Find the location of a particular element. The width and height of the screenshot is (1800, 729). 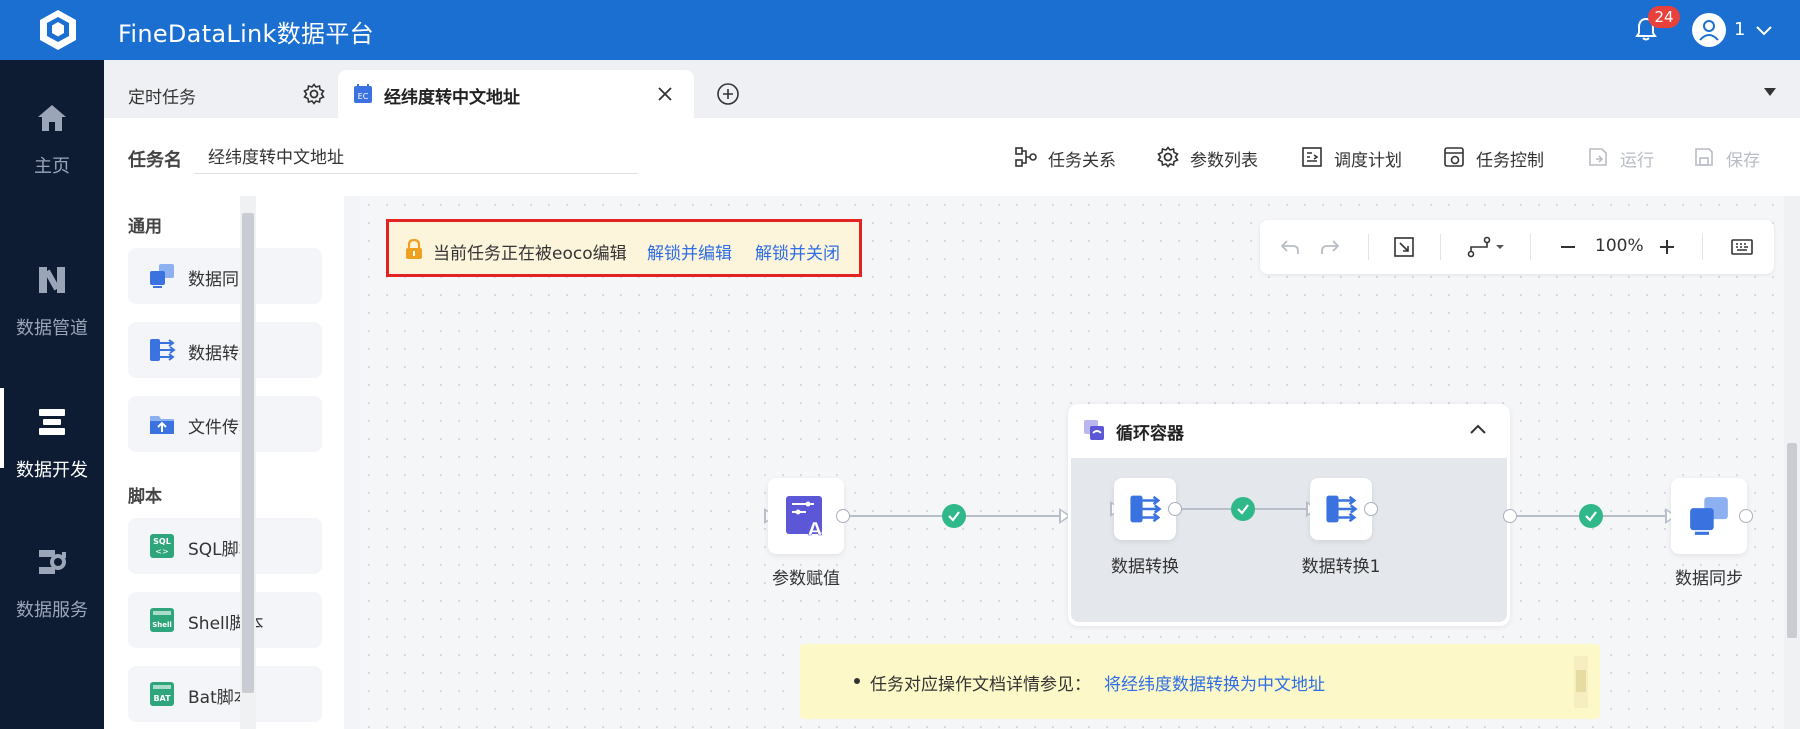

svg-text: SQL is located at coordinates (162, 541).